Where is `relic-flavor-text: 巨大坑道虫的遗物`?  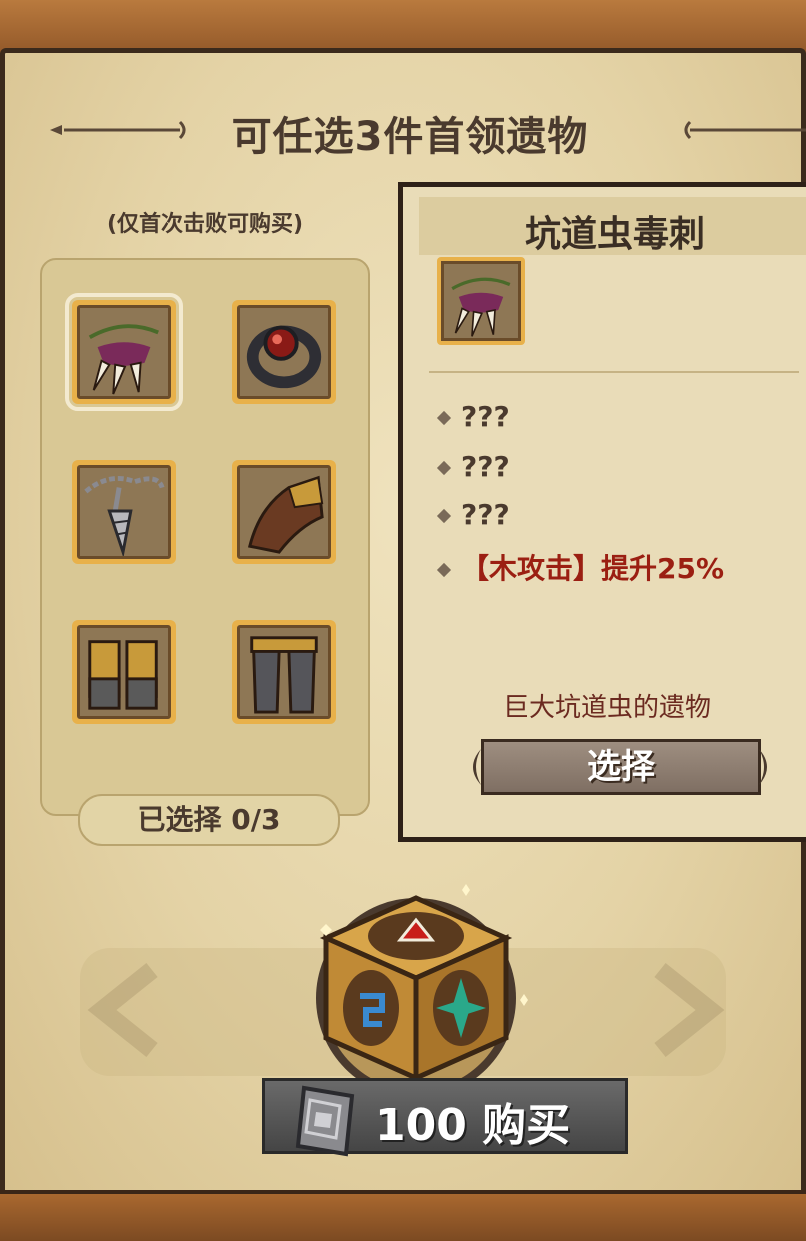
relic-flavor-text: 巨大坑道虫的遗物 is located at coordinates (606, 708).